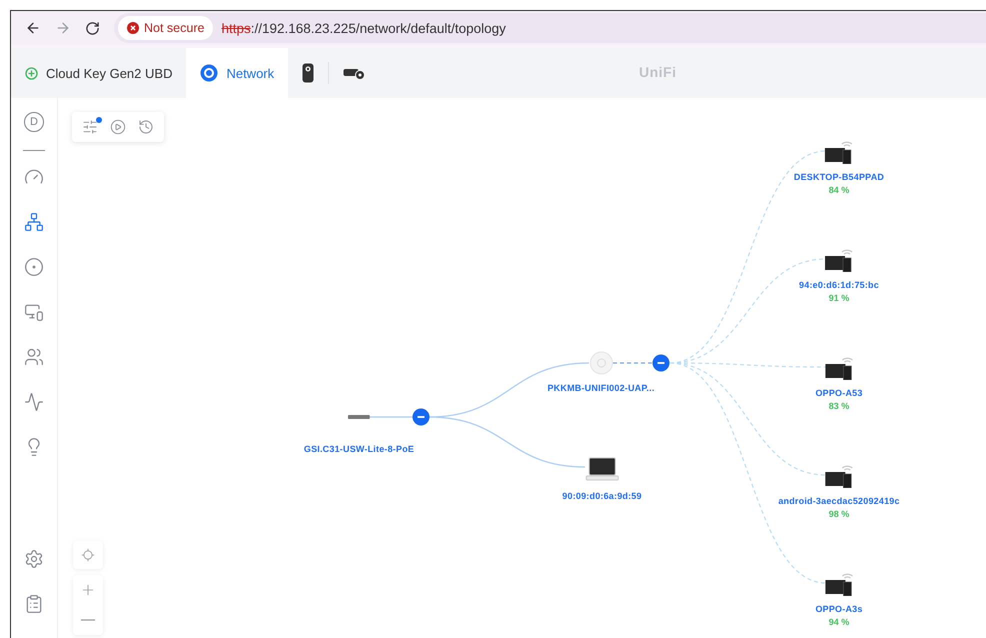  Describe the element at coordinates (237, 73) in the screenshot. I see `app-tab: Network` at that location.